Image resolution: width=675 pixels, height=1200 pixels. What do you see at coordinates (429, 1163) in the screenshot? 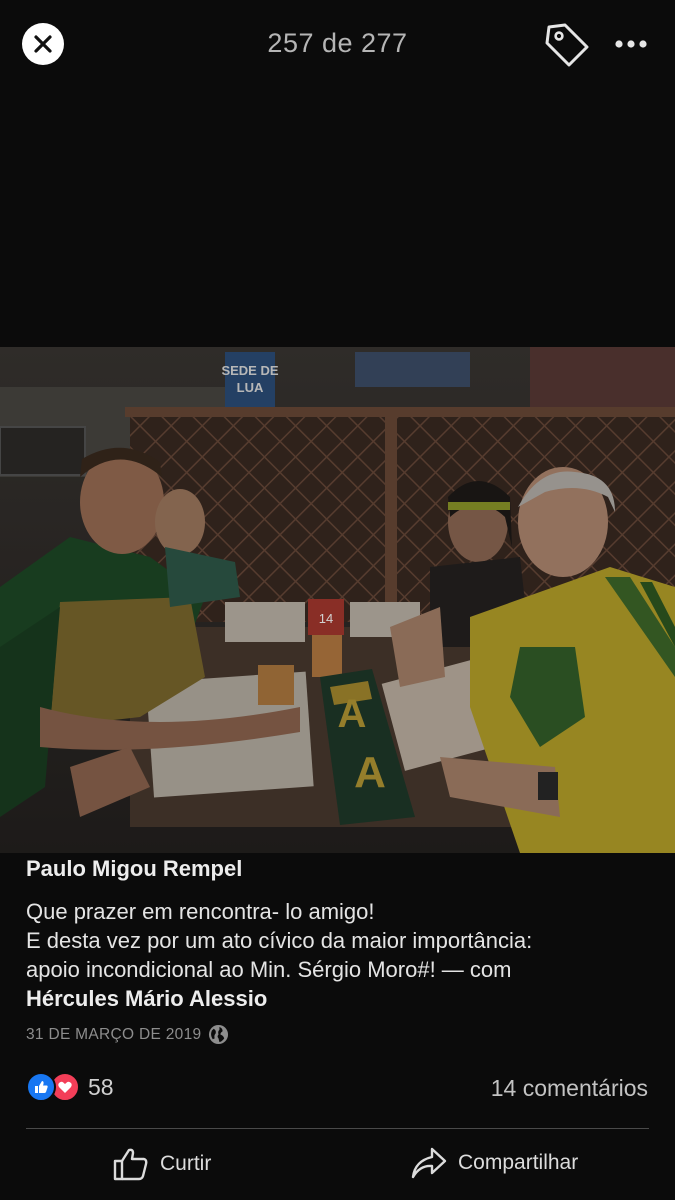
I see `share-icon` at bounding box center [429, 1163].